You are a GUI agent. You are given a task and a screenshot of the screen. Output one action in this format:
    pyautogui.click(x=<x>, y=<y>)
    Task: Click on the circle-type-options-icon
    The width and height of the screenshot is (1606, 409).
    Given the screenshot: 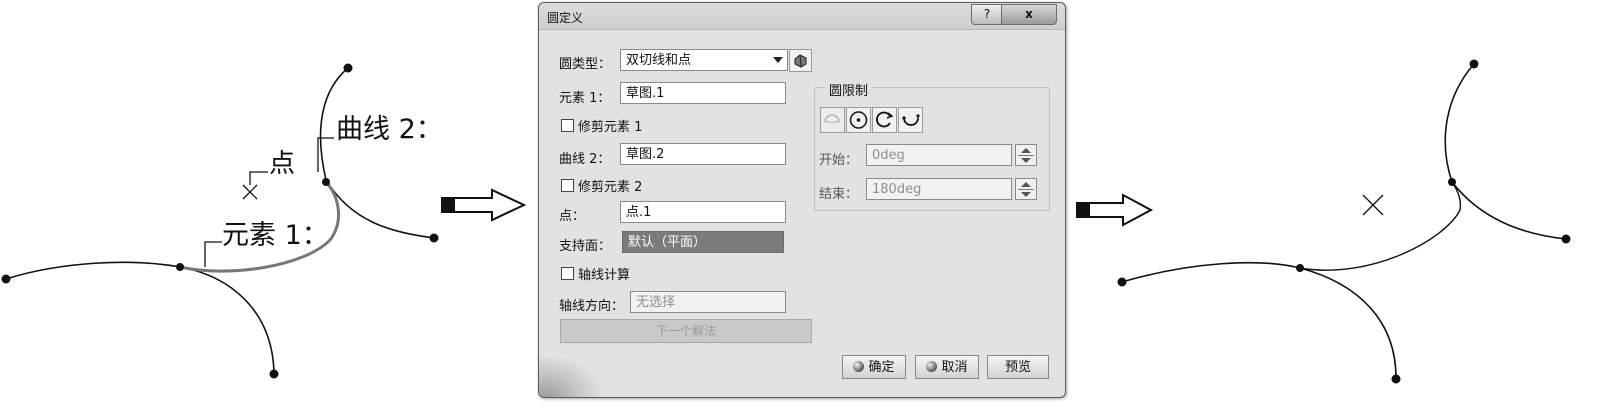 What is the action you would take?
    pyautogui.click(x=800, y=60)
    